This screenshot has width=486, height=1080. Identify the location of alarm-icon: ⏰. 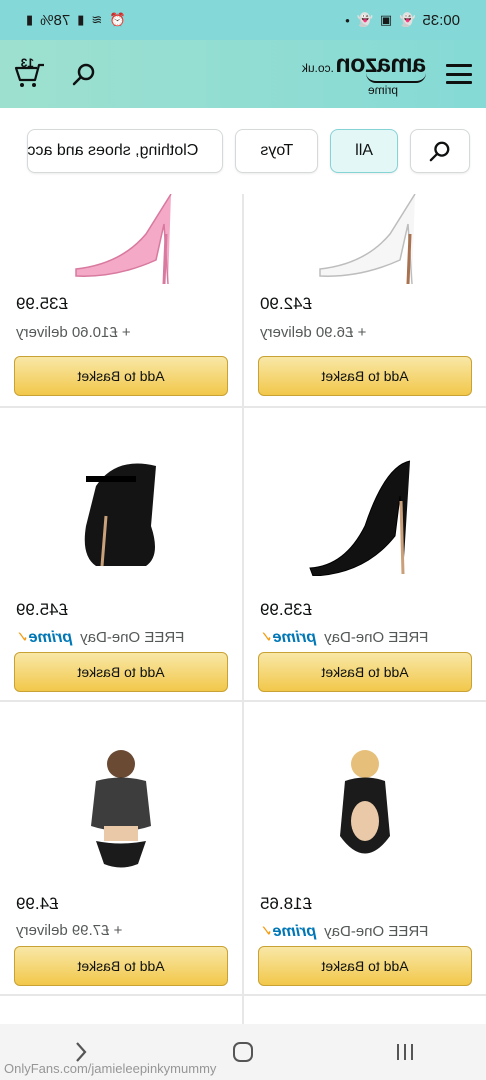
(117, 19).